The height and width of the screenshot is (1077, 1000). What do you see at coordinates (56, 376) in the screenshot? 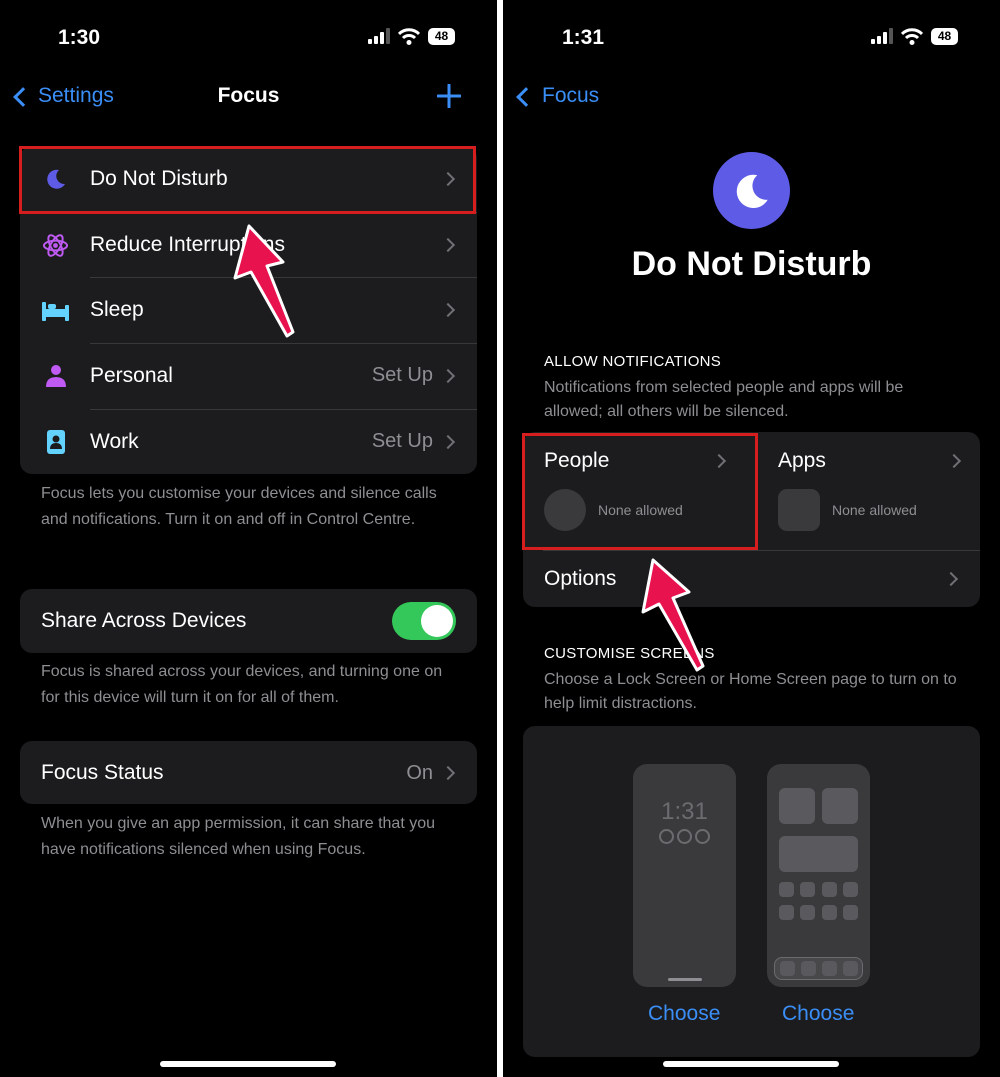
I see `person-icon` at bounding box center [56, 376].